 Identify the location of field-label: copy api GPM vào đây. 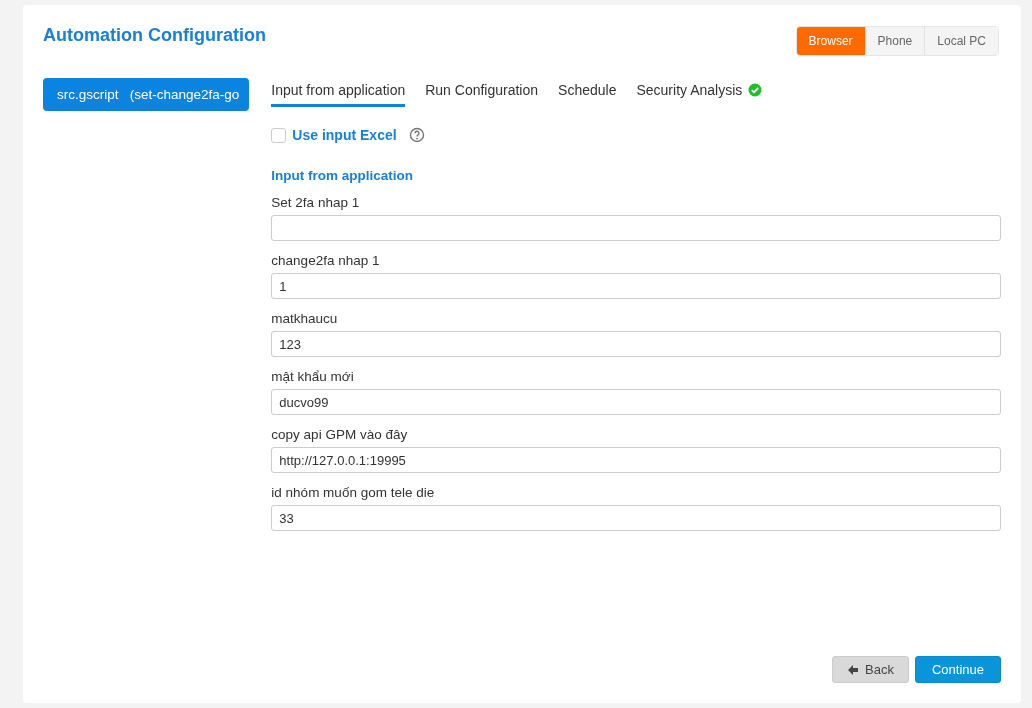
(340, 434).